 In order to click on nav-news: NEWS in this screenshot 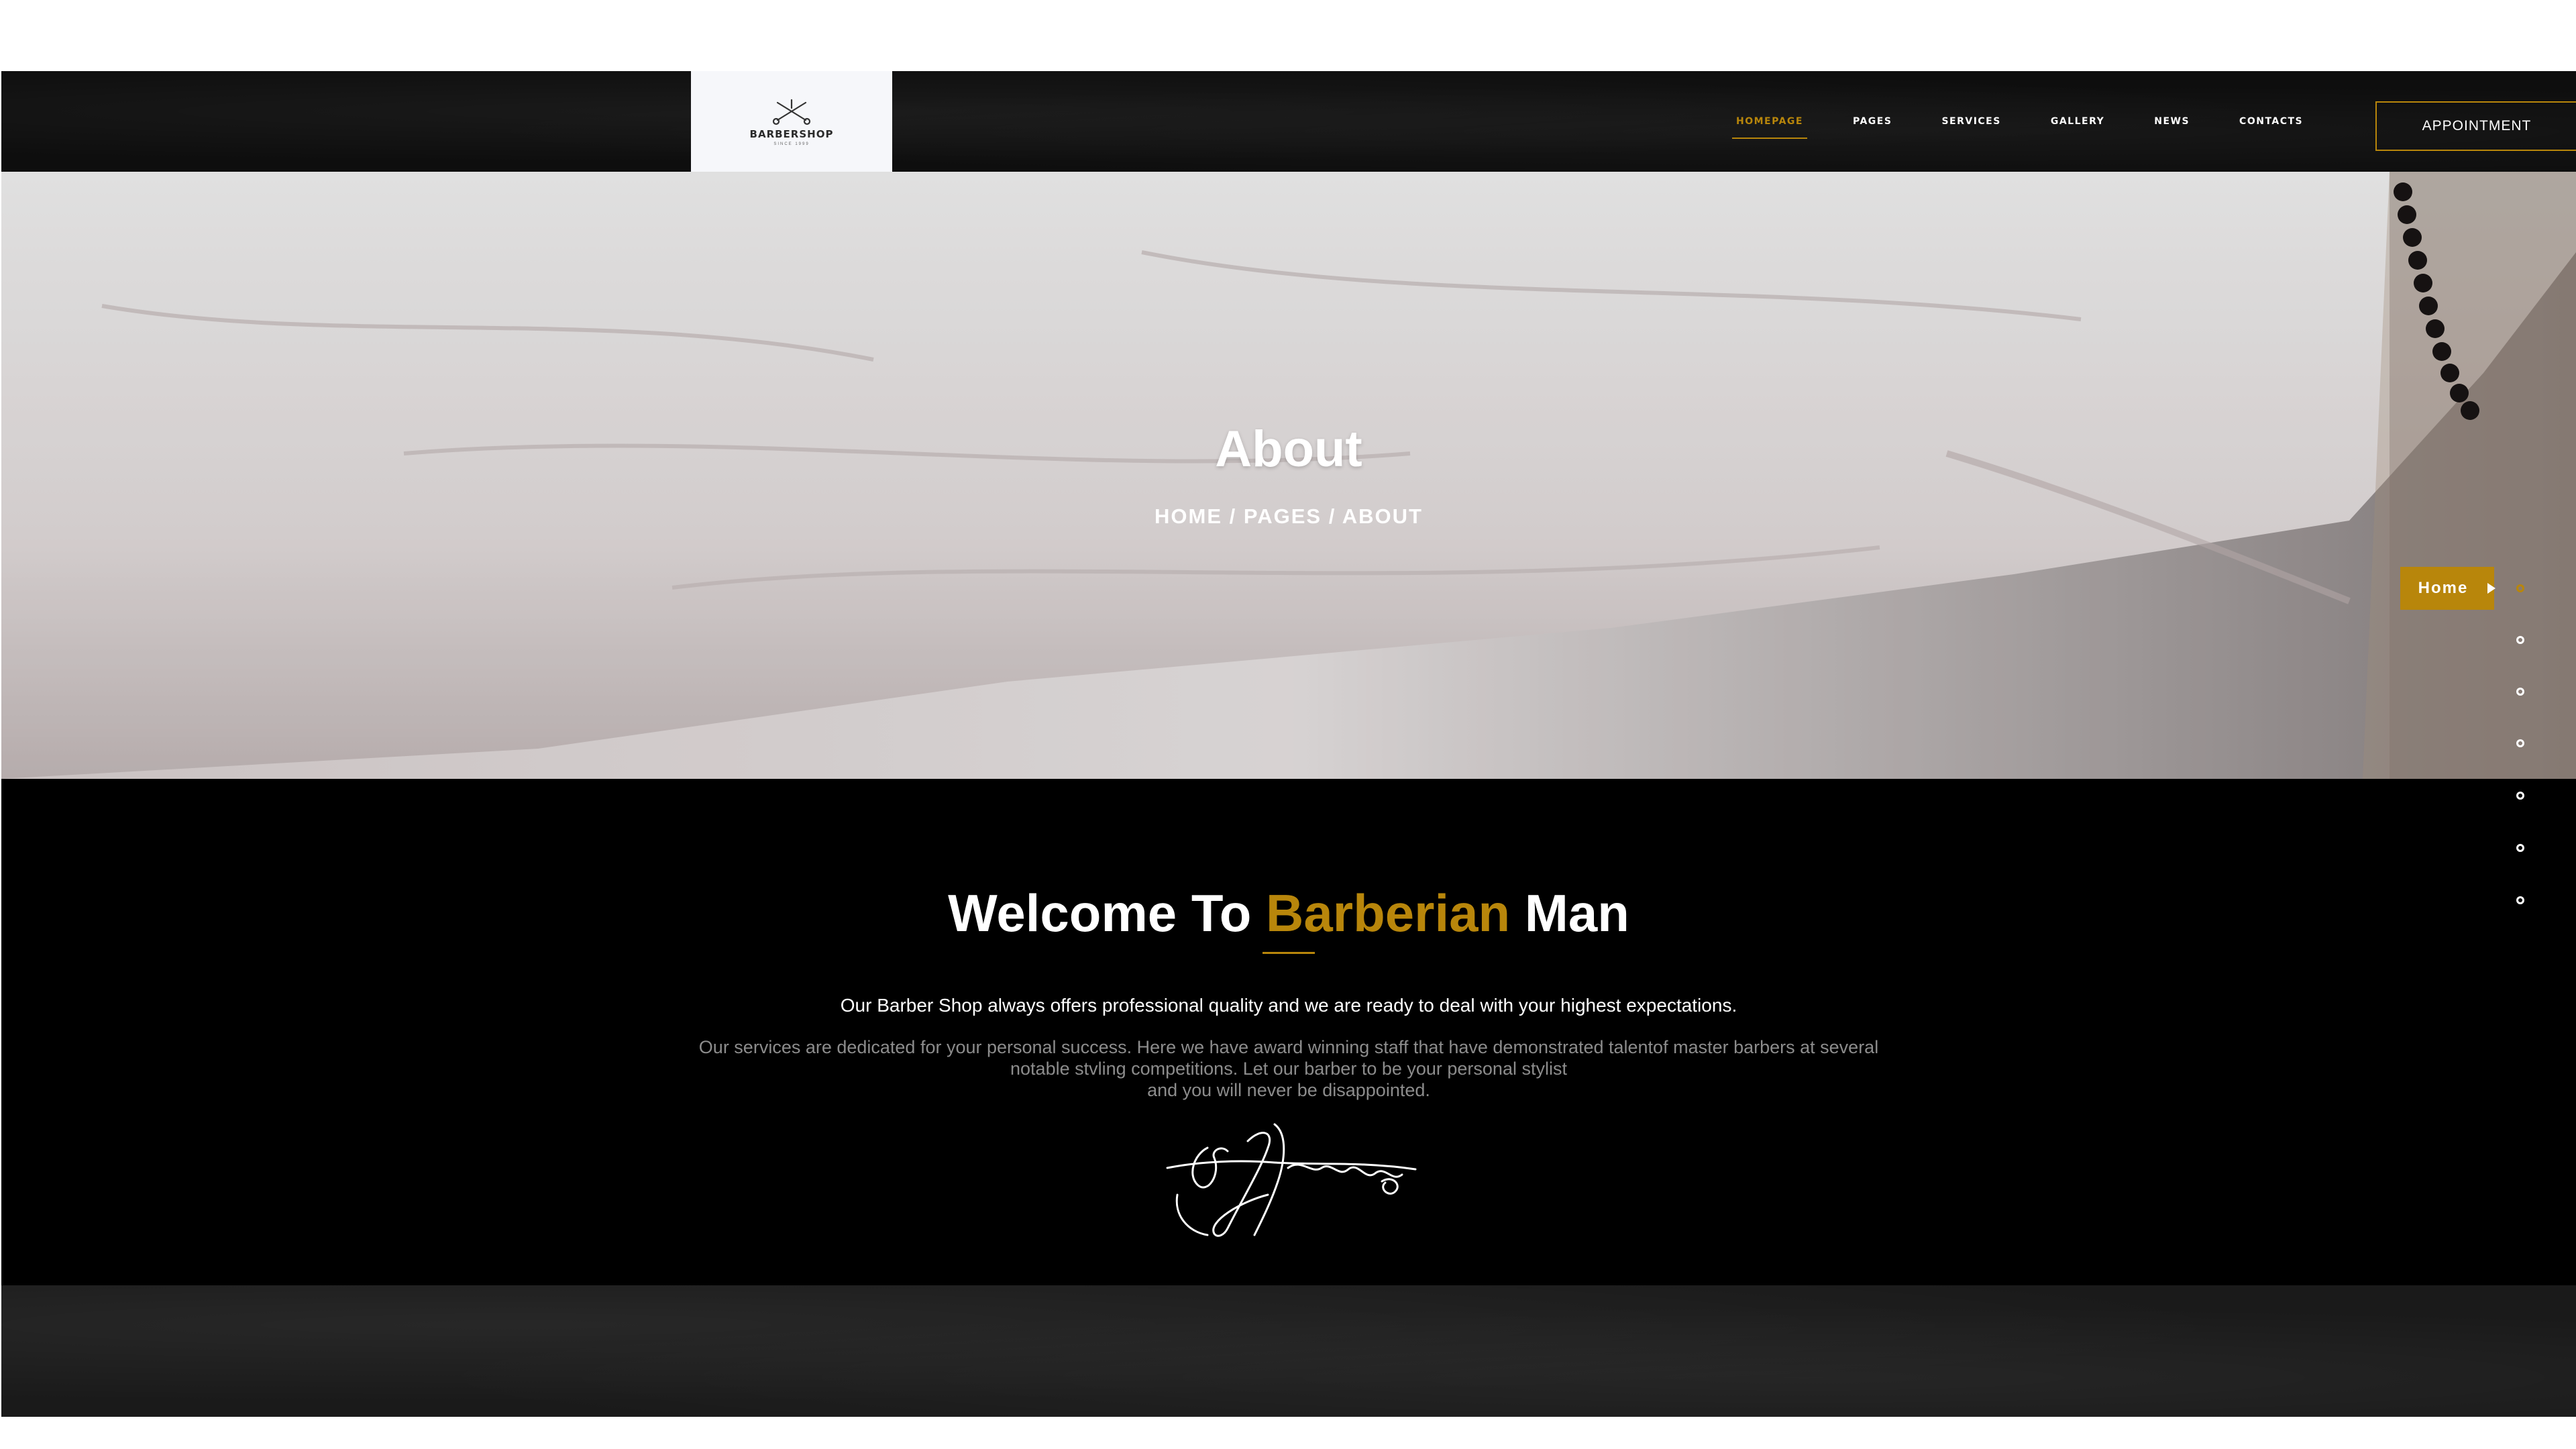, I will do `click(2172, 121)`.